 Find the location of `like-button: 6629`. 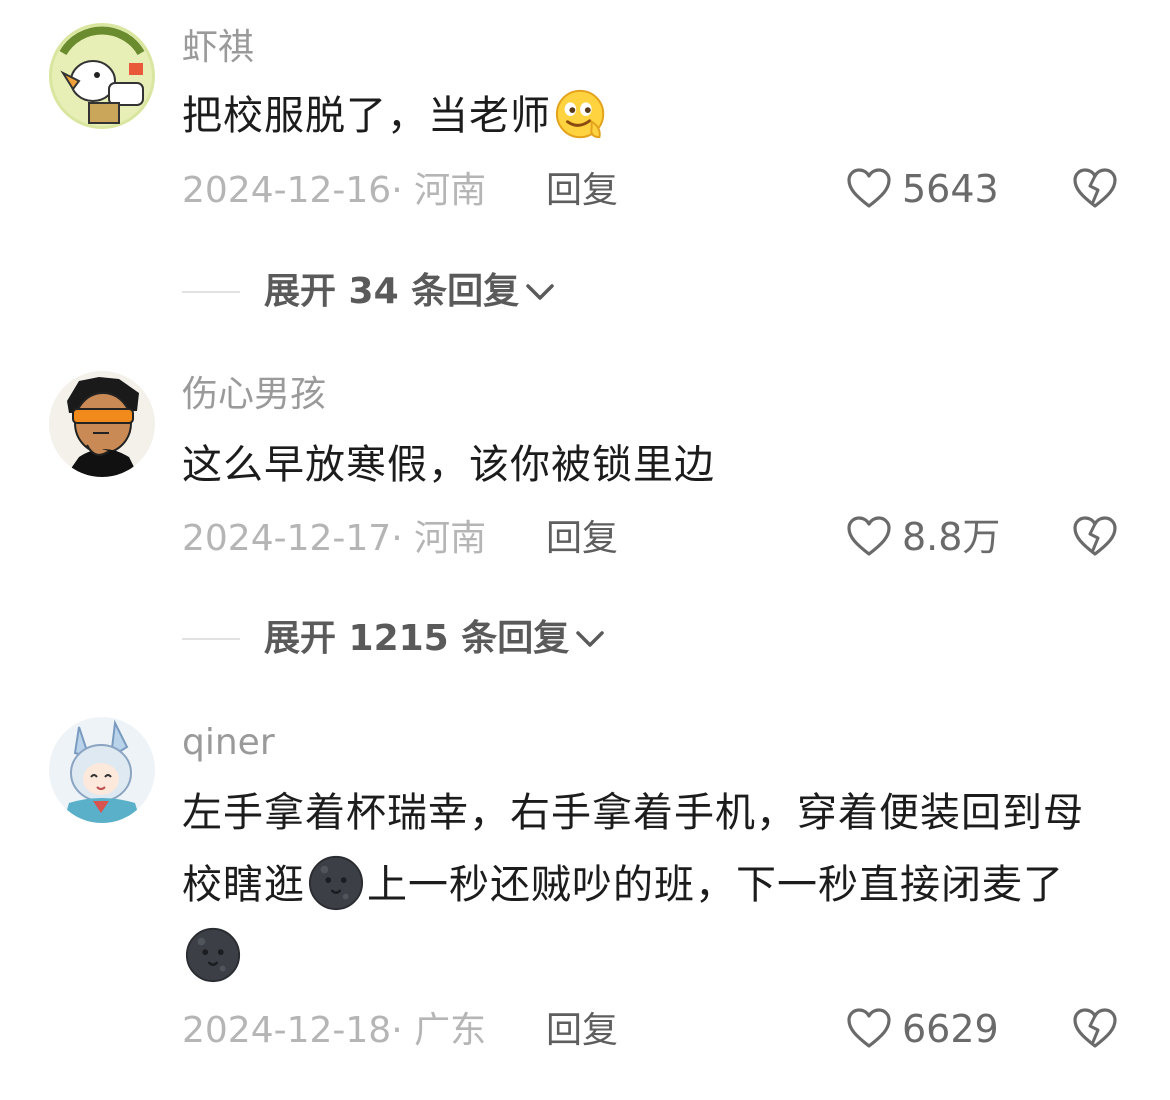

like-button: 6629 is located at coordinates (922, 1029).